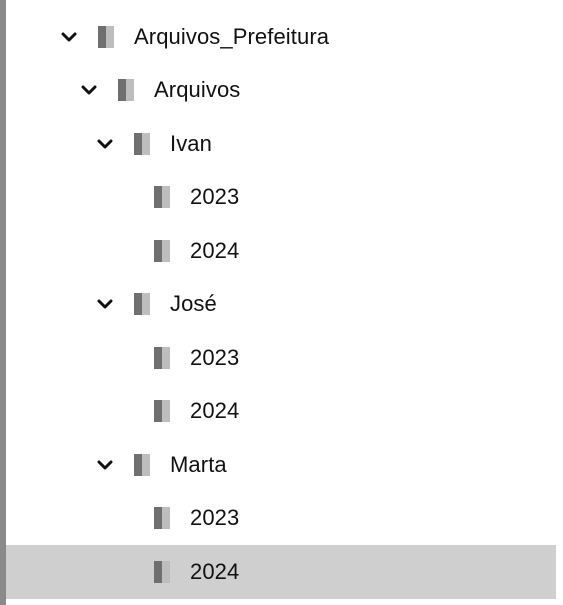 This screenshot has height=605, width=563. Describe the element at coordinates (193, 304) in the screenshot. I see `tree-node-label: José` at that location.